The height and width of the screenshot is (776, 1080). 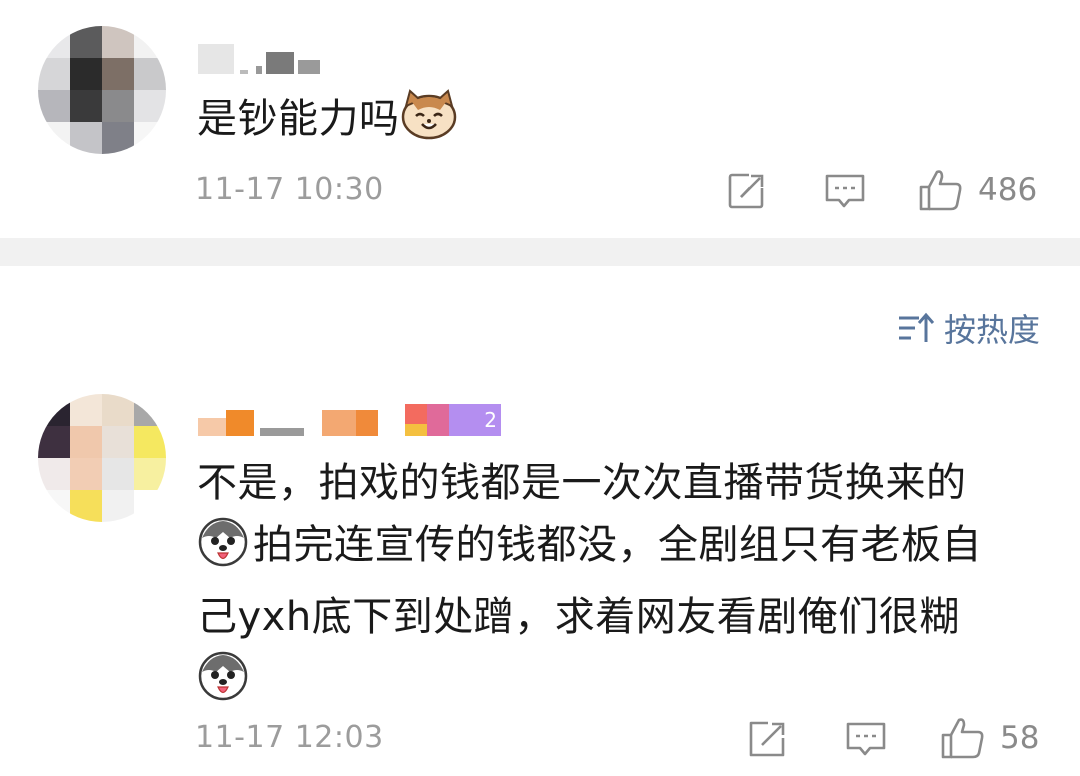 I want to click on like-button: 58, so click(x=989, y=738).